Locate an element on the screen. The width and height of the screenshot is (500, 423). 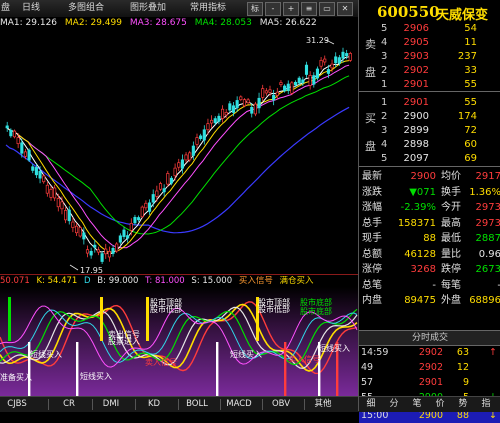
menu-icon: ≡ is located at coordinates (309, 9).